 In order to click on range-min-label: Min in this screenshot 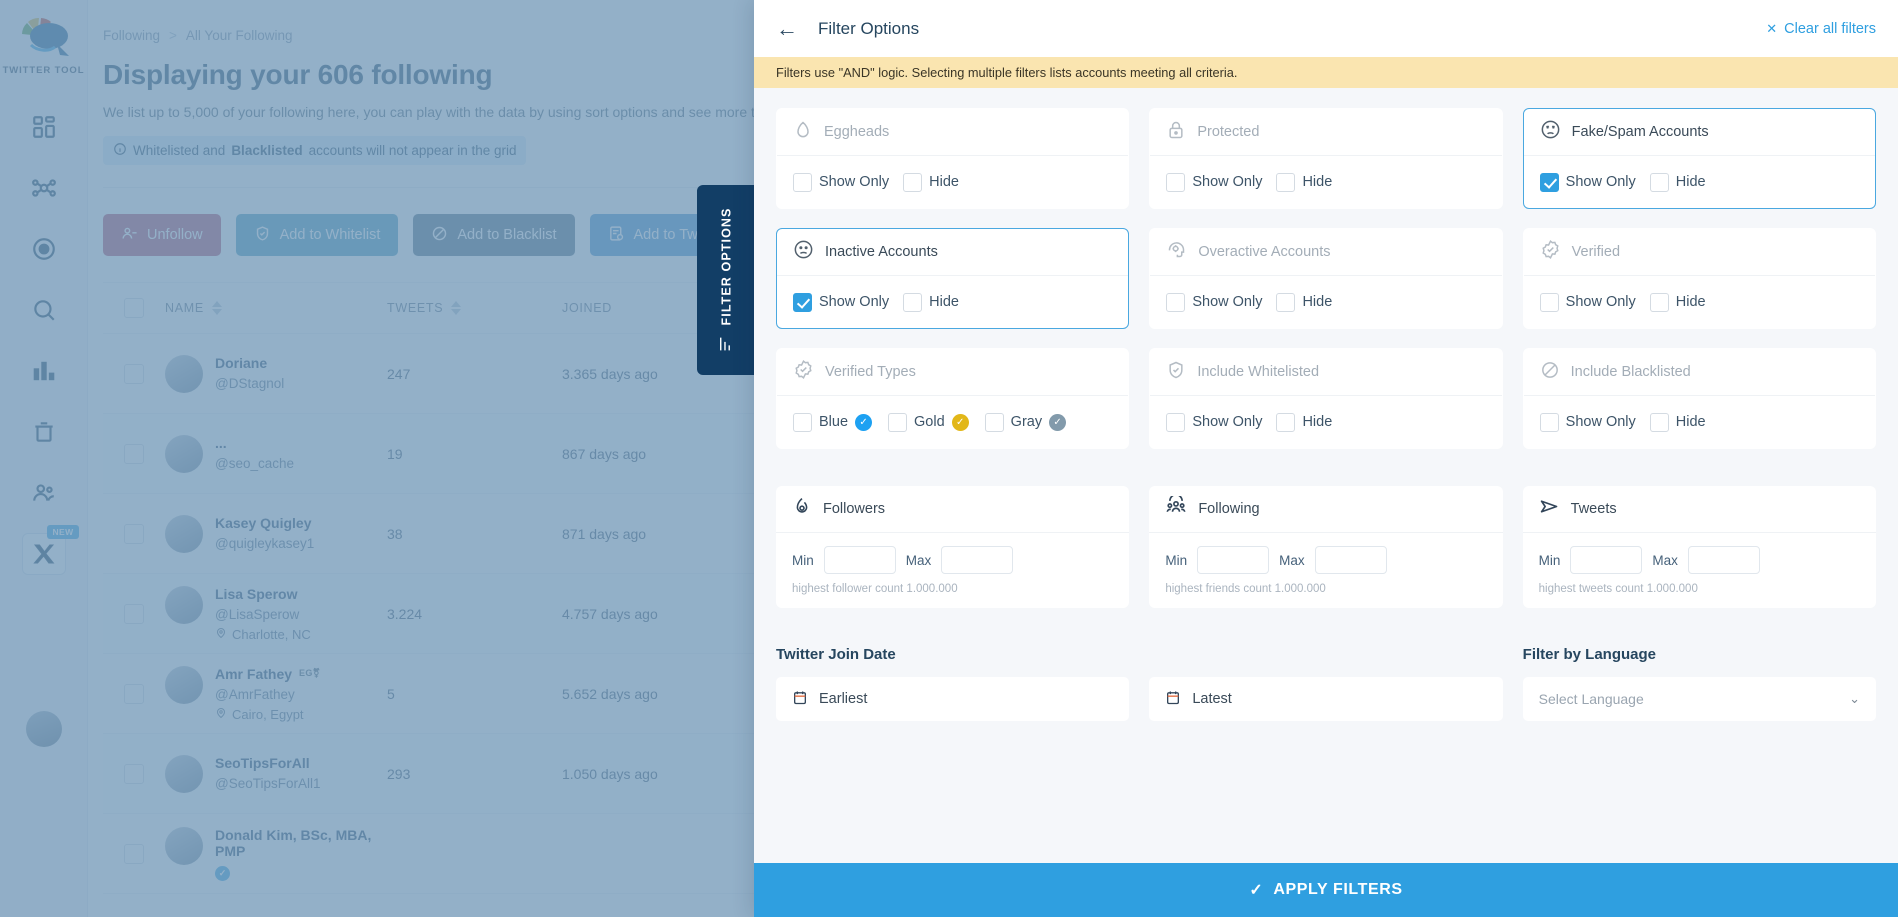, I will do `click(803, 560)`.